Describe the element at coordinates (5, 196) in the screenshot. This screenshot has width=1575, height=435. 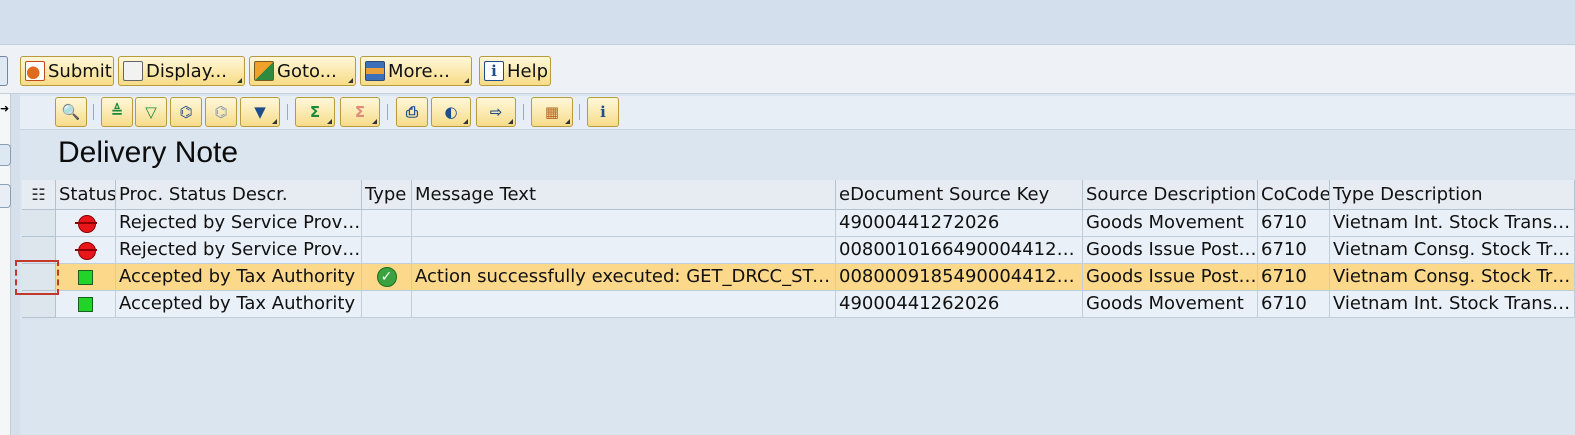
I see `left-strip-field` at that location.